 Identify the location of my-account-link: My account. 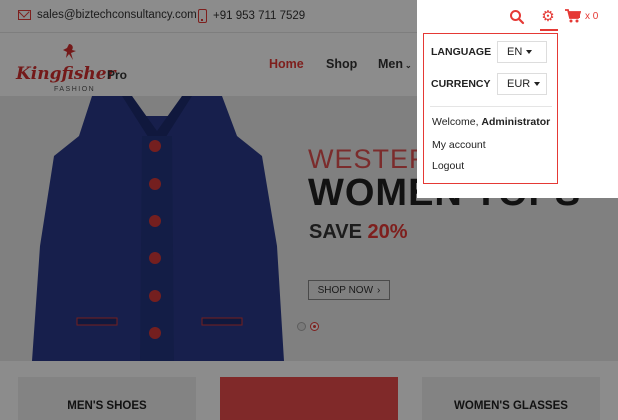
(459, 145).